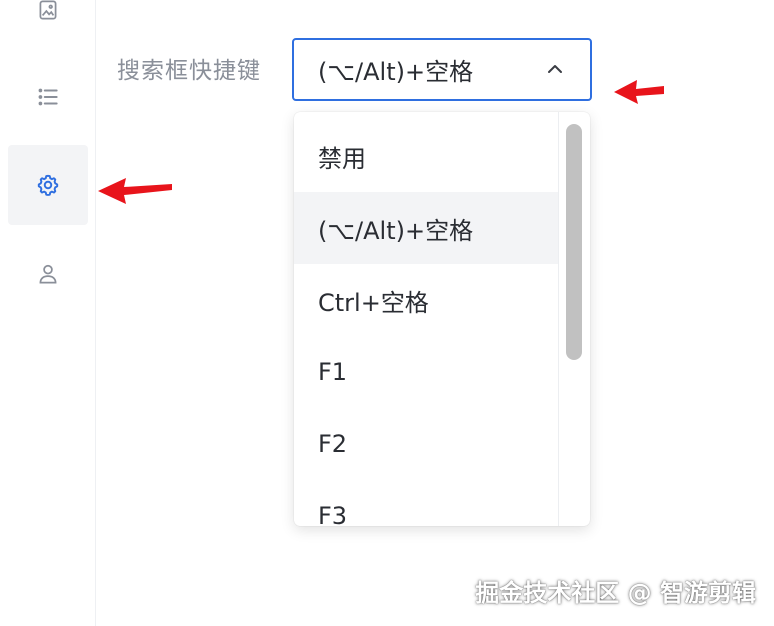 The image size is (774, 626). I want to click on dropdown-option-selected: (⌥/Alt)+空格, so click(426, 228).